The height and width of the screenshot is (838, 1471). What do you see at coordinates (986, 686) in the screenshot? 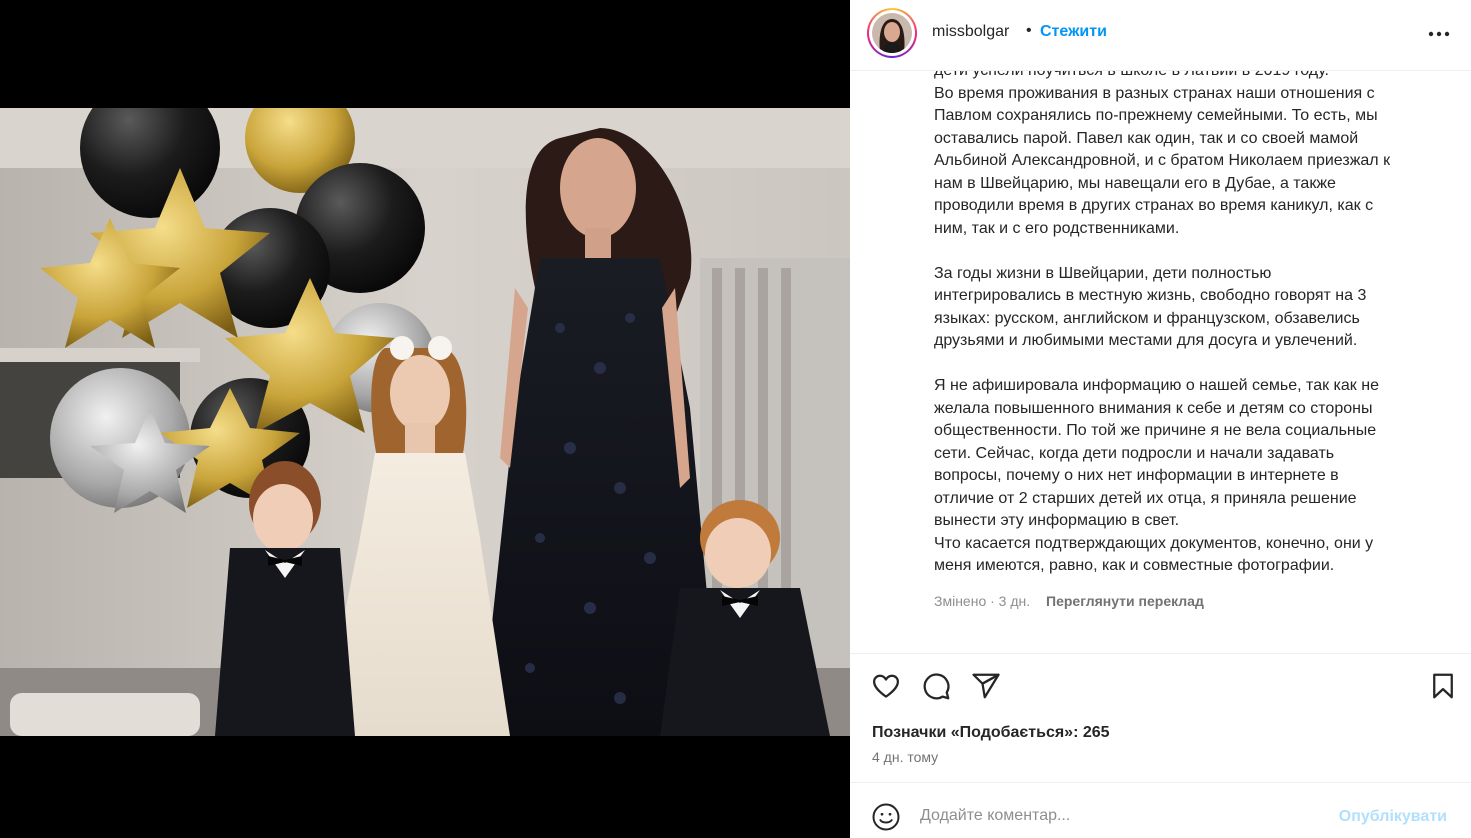
I see `send-icon` at bounding box center [986, 686].